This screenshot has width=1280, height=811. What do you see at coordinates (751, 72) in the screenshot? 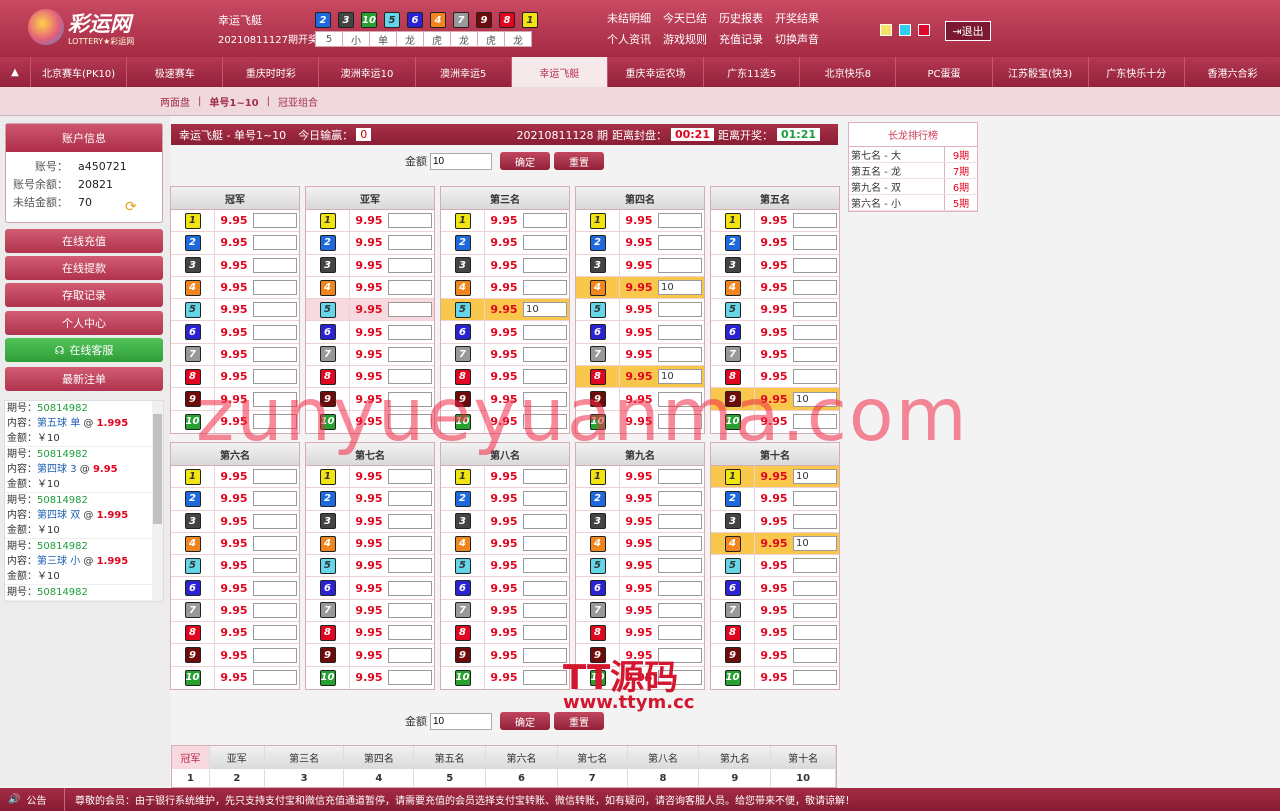
I see `nav-tab: 广东11选5` at bounding box center [751, 72].